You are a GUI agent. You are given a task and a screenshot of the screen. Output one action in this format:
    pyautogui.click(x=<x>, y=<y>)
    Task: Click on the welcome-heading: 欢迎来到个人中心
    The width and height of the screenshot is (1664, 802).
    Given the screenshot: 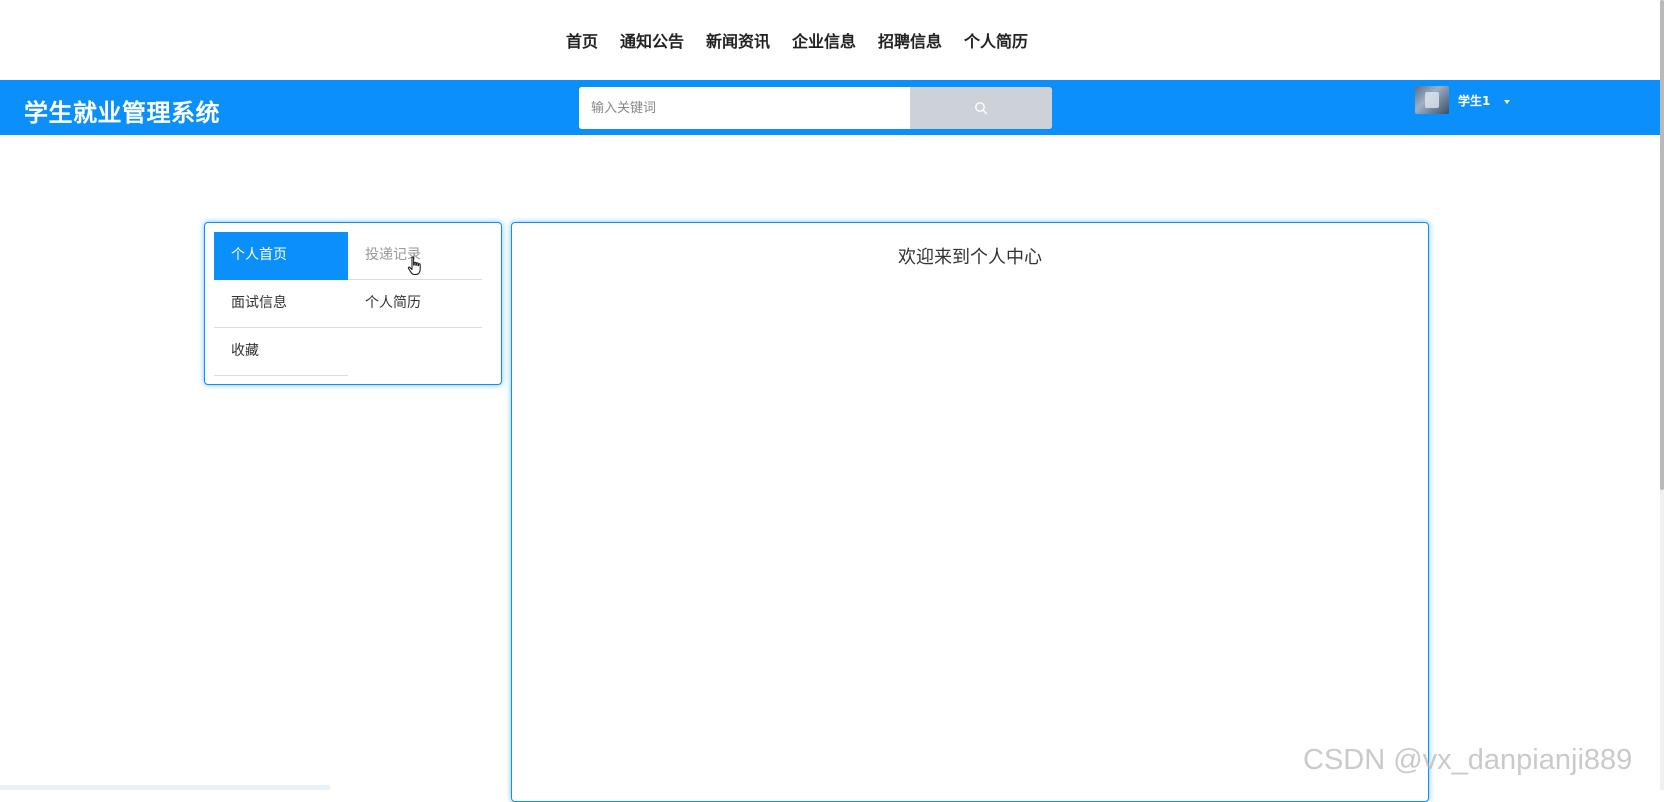 What is the action you would take?
    pyautogui.click(x=970, y=257)
    